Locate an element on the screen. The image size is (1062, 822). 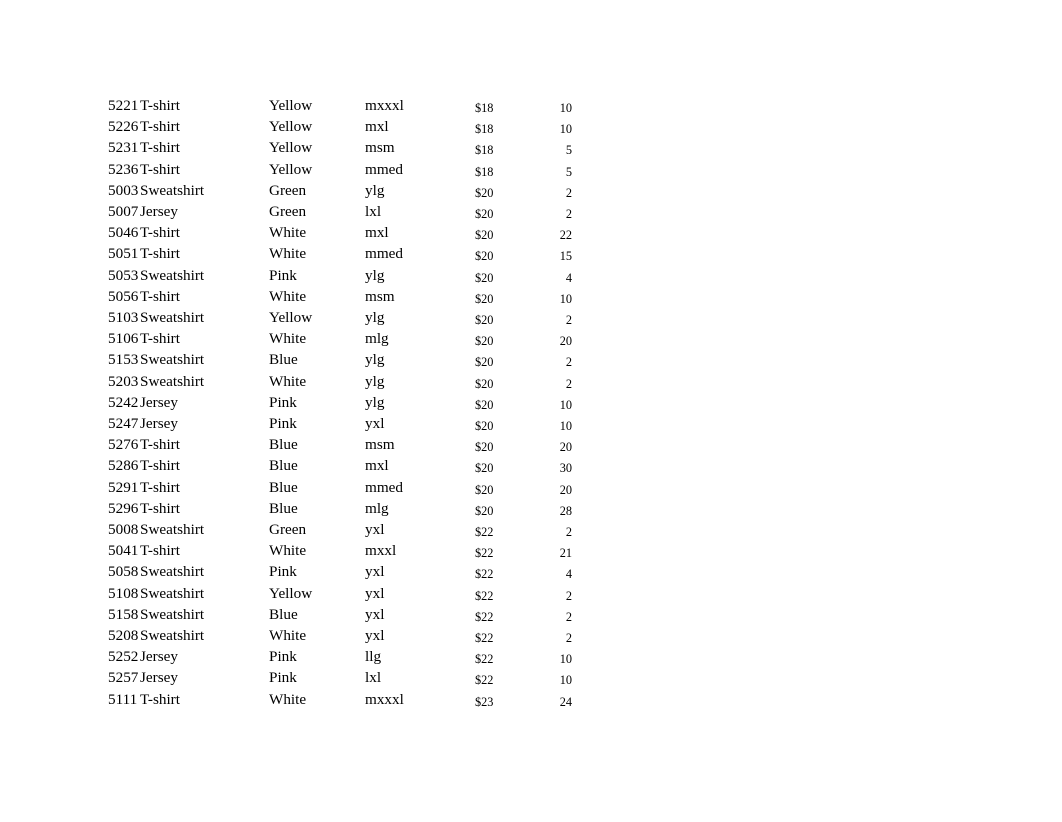
table-row: 5108 Sweatshirt Yellow yxl $22 2 is located at coordinates (531, 595).